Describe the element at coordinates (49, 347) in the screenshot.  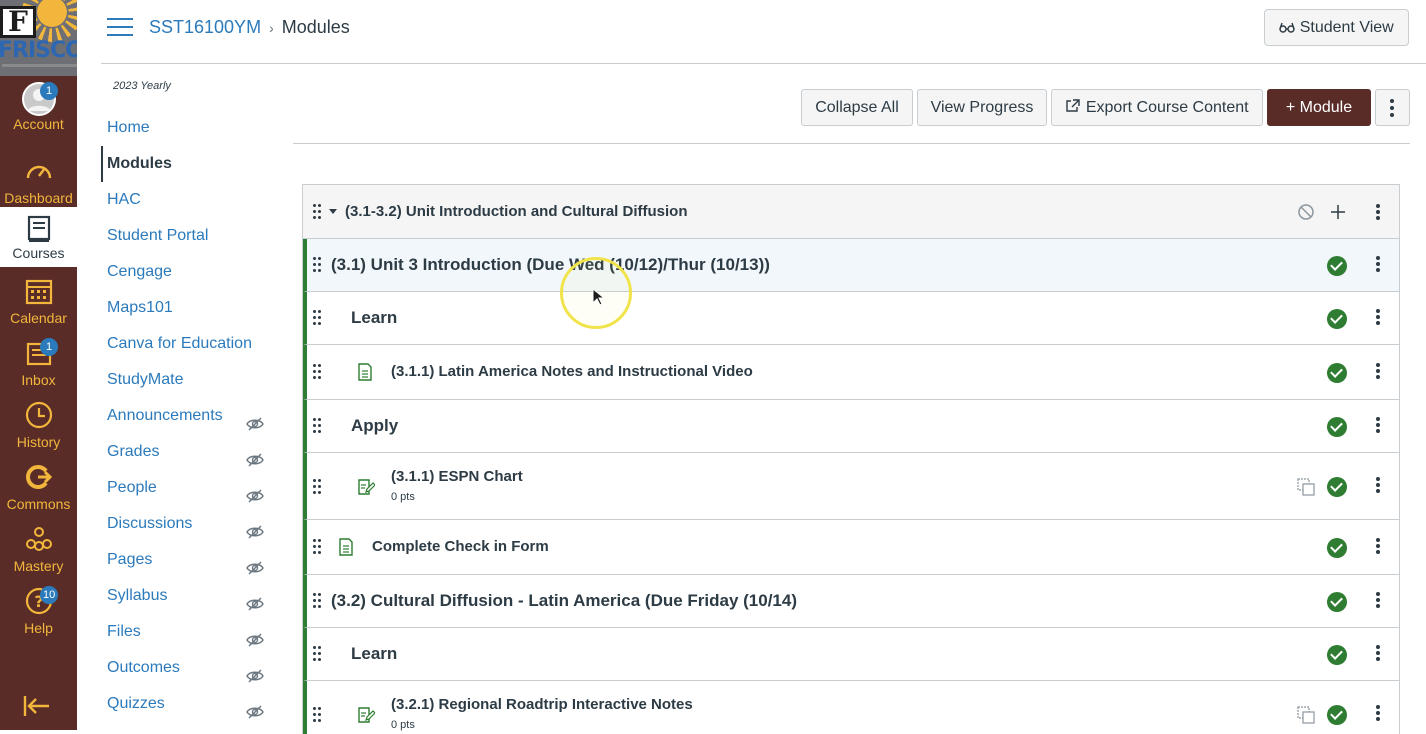
I see `inbox-badge: 1` at that location.